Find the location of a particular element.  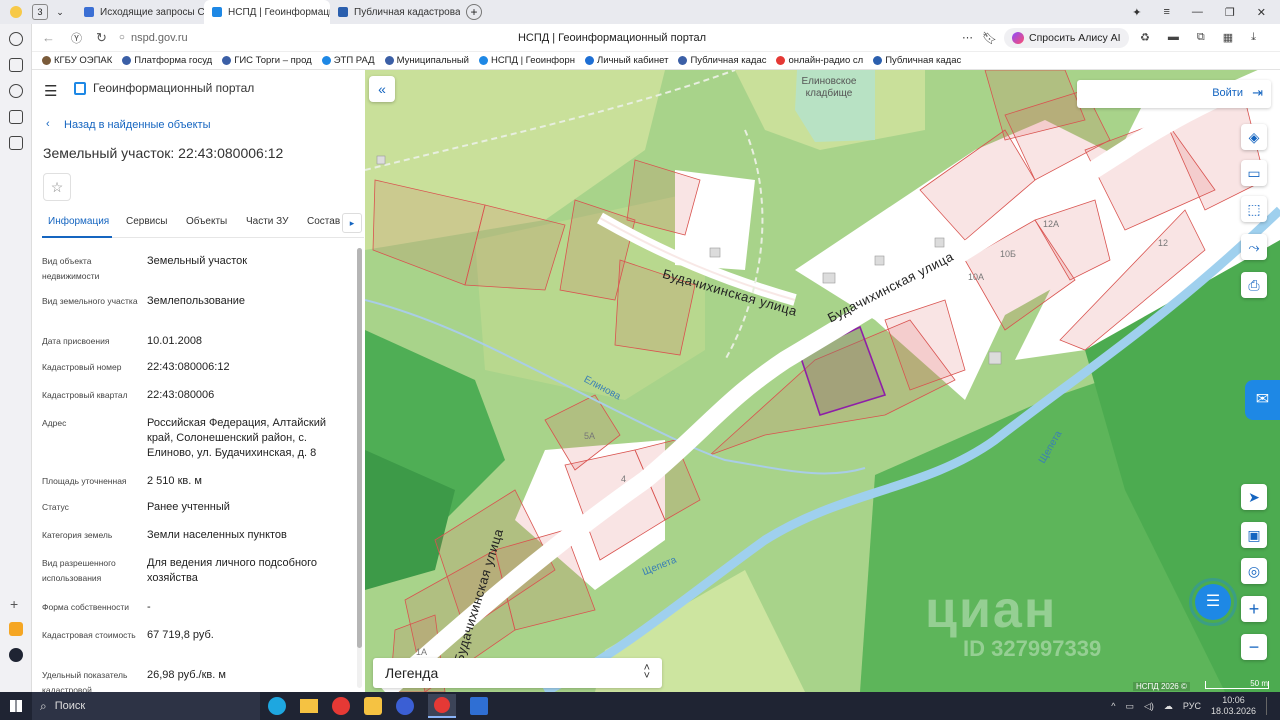

extension-icon: ♻ is located at coordinates (1145, 37).